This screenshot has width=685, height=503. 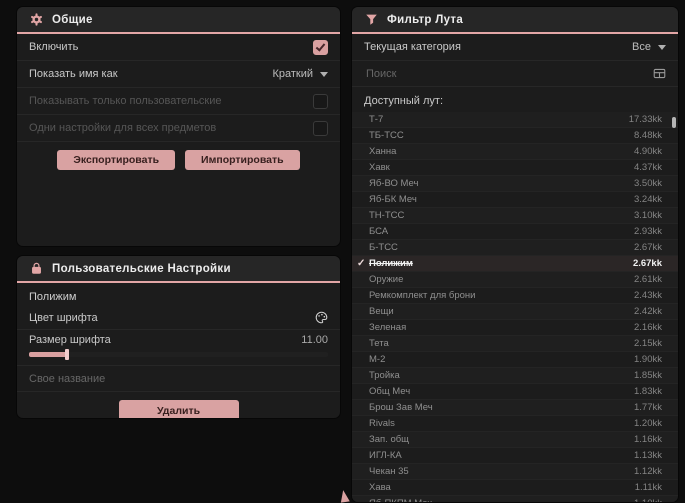 What do you see at coordinates (178, 160) in the screenshot?
I see `export-import-row: Экспортировать Импортировать` at bounding box center [178, 160].